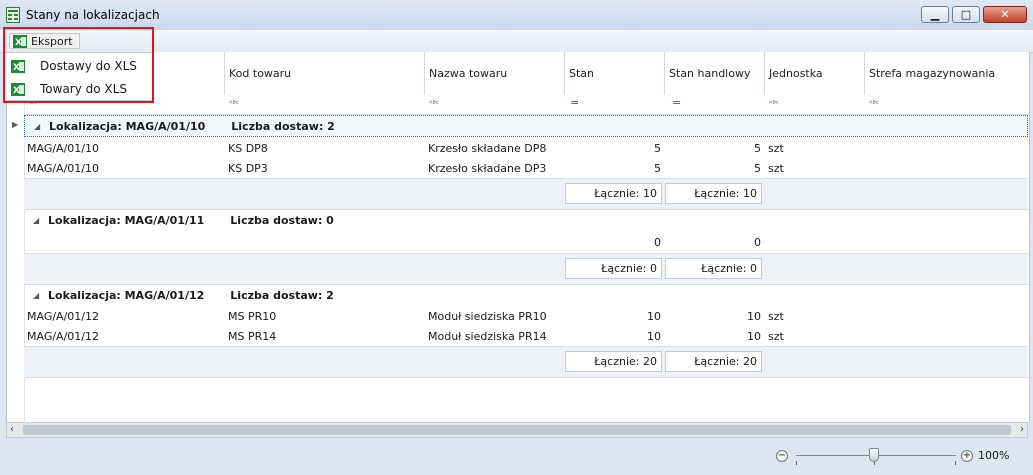  I want to click on menu-item-towary-xls: X Towary do XLS, so click(69, 89).